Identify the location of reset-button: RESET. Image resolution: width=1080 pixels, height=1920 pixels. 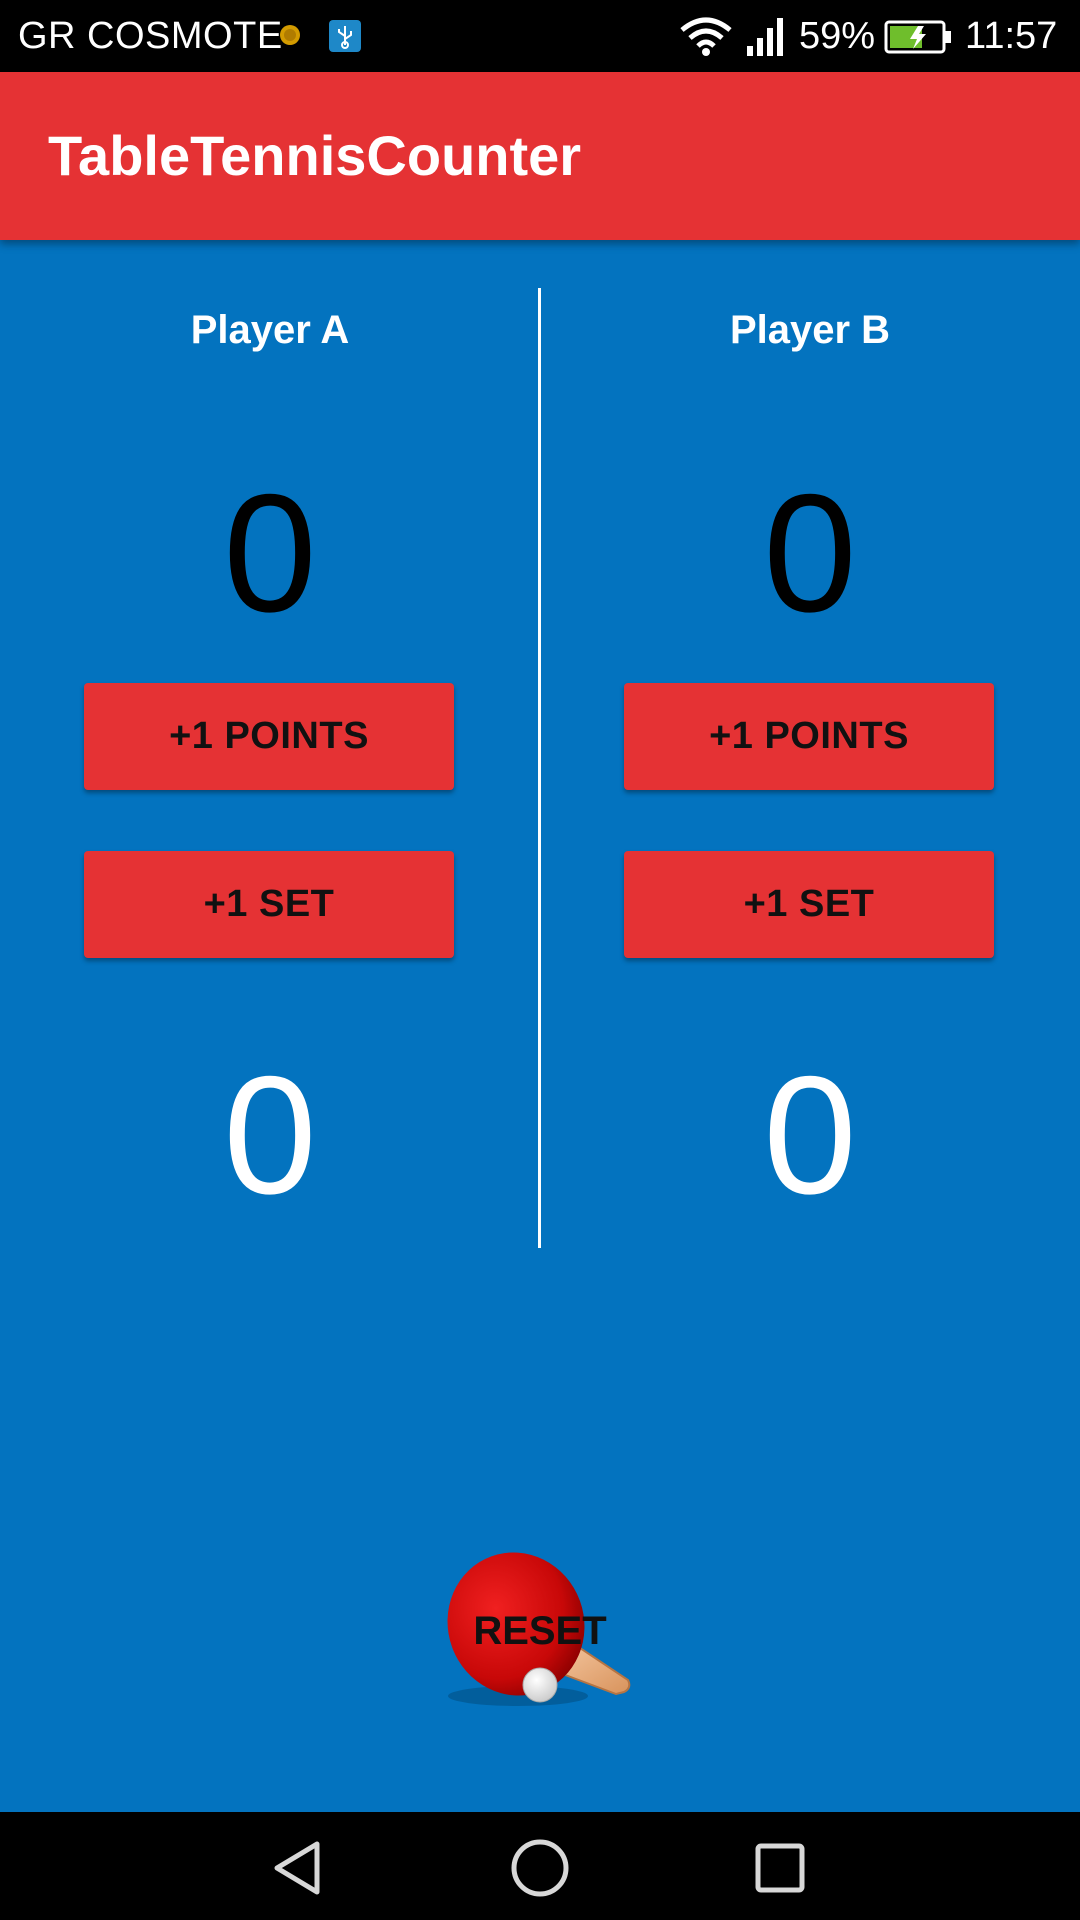
(540, 1630).